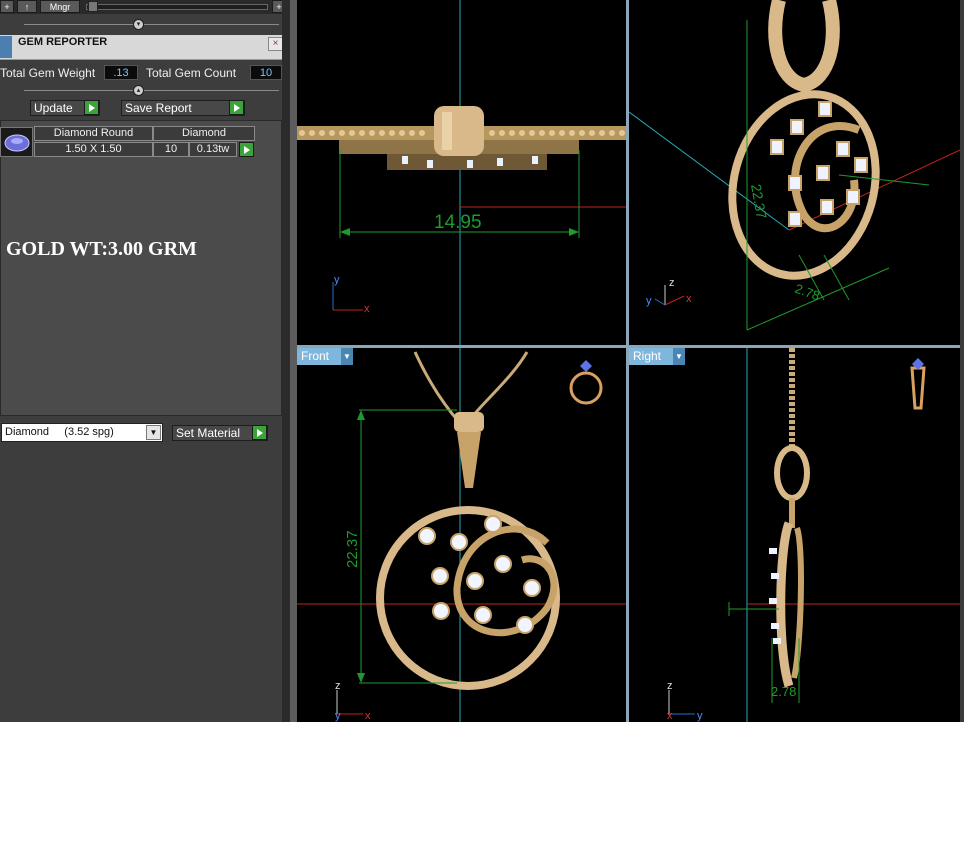 The width and height of the screenshot is (964, 867). I want to click on save-report-button: Save Report, so click(183, 108).